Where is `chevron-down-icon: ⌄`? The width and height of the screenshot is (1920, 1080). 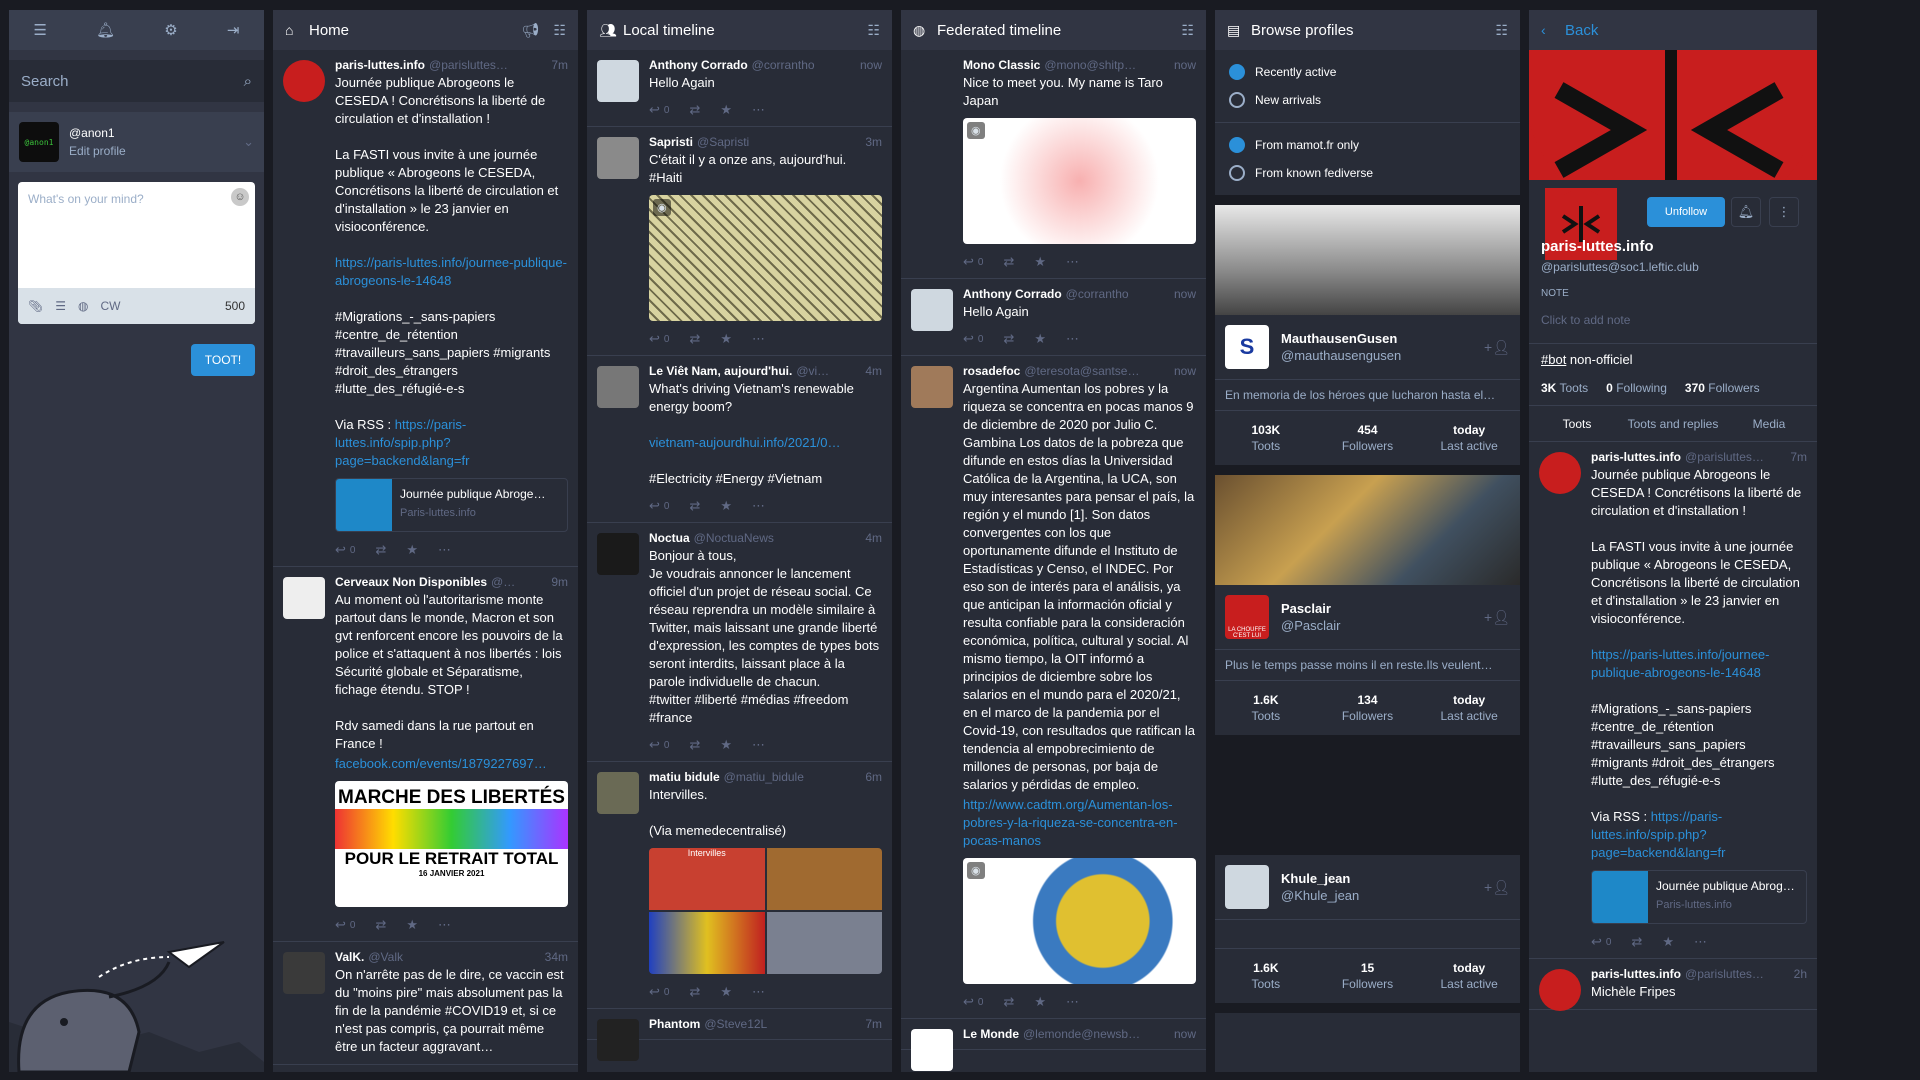 chevron-down-icon: ⌄ is located at coordinates (248, 142).